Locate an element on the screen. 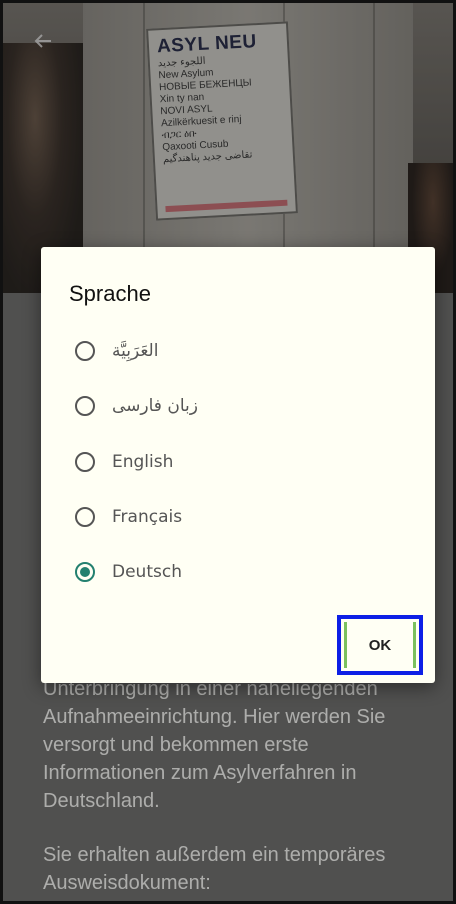 The height and width of the screenshot is (904, 456). language-option-german: Deutsch is located at coordinates (128, 572).